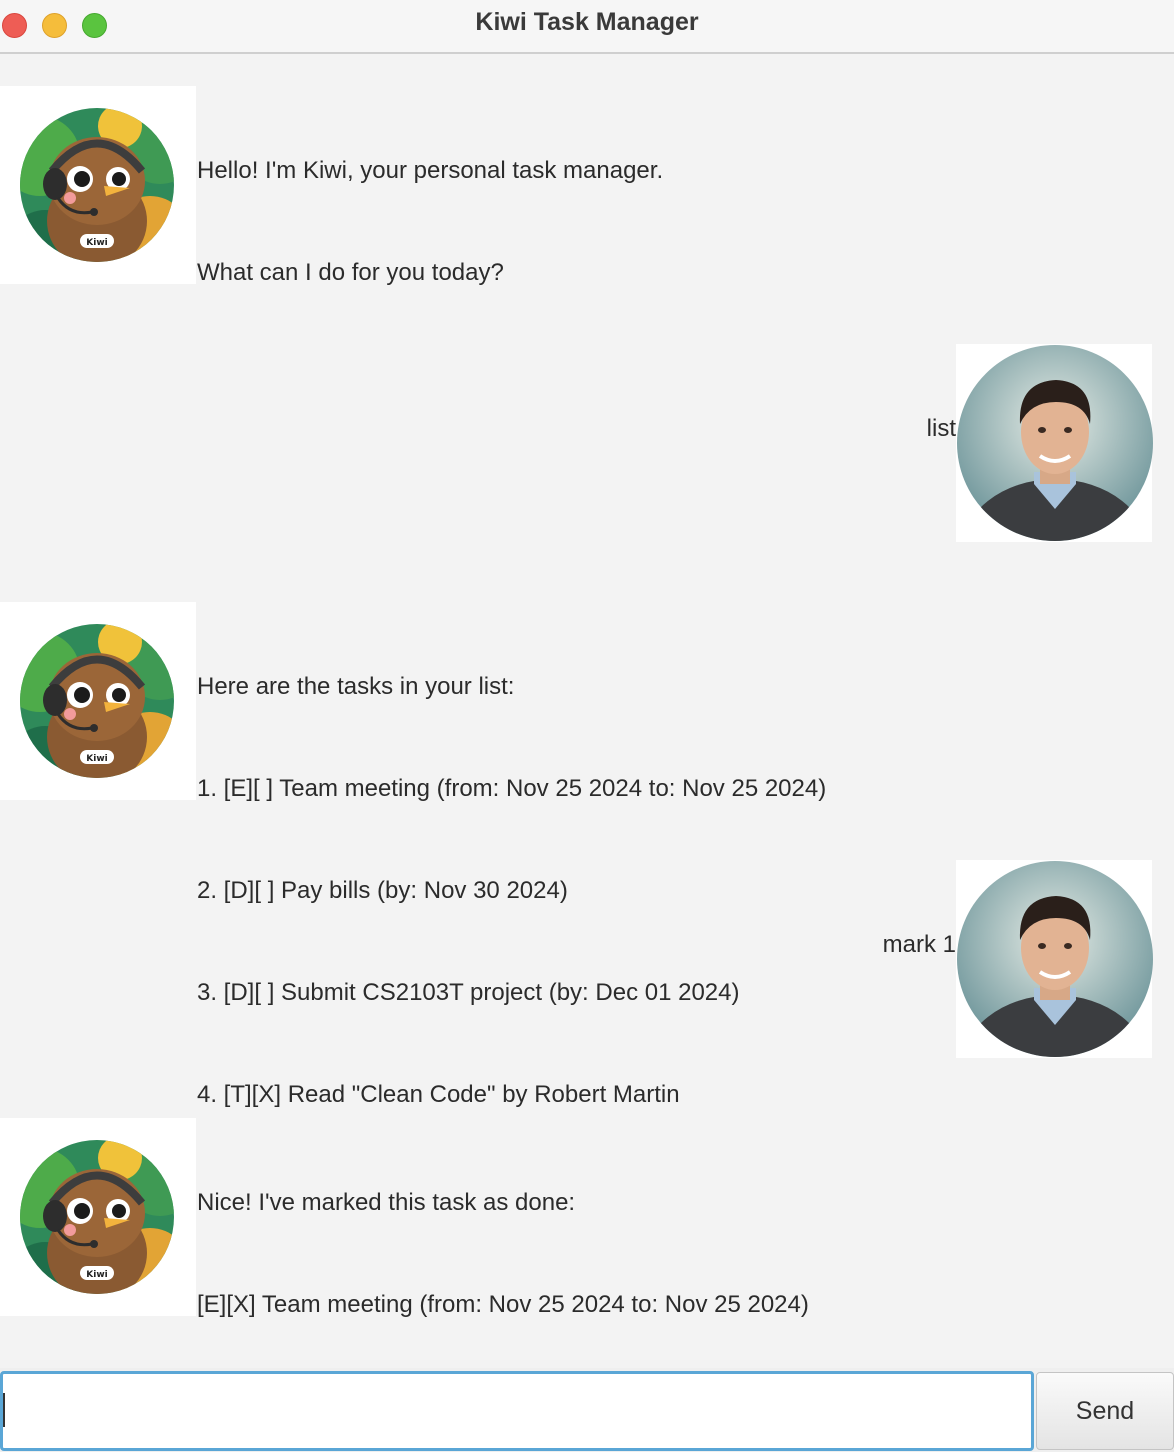 This screenshot has height=1452, width=1174. I want to click on text-caret, so click(4, 1410).